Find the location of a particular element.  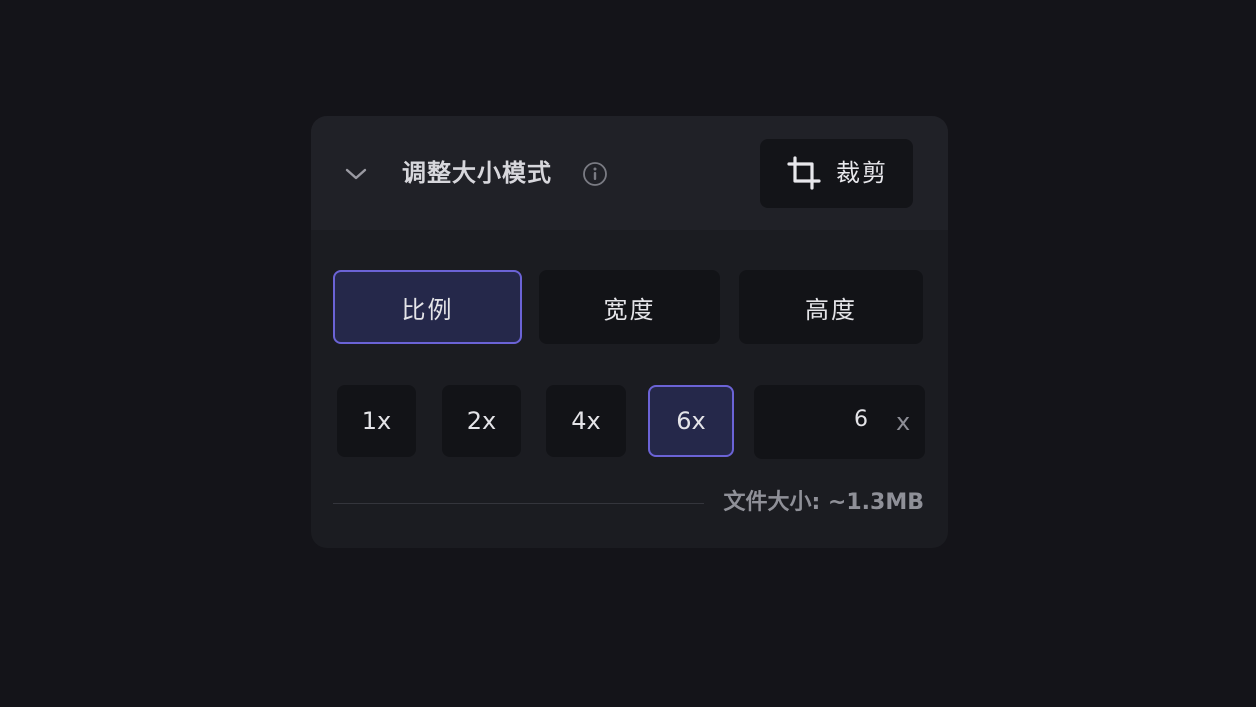

info-icon is located at coordinates (595, 174).